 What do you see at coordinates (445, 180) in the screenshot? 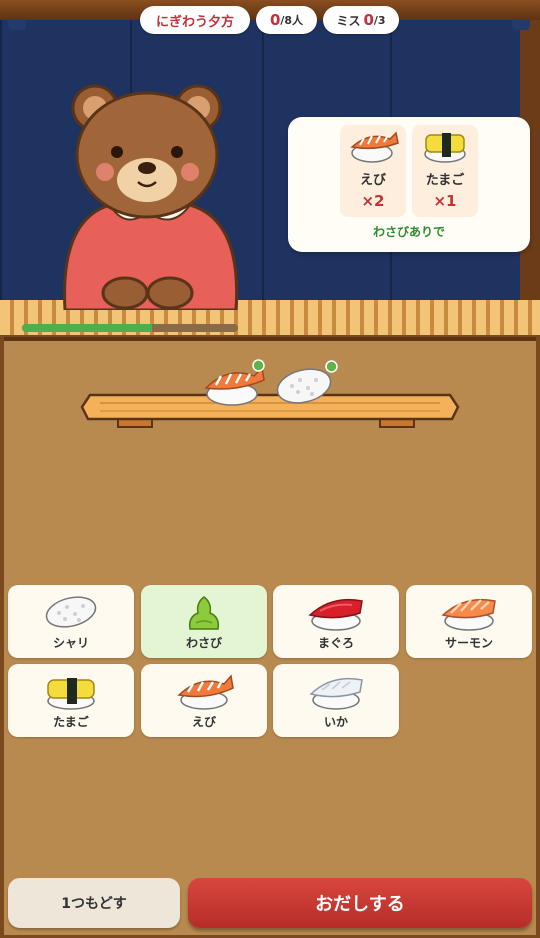
I see `order-item-name: たまご` at bounding box center [445, 180].